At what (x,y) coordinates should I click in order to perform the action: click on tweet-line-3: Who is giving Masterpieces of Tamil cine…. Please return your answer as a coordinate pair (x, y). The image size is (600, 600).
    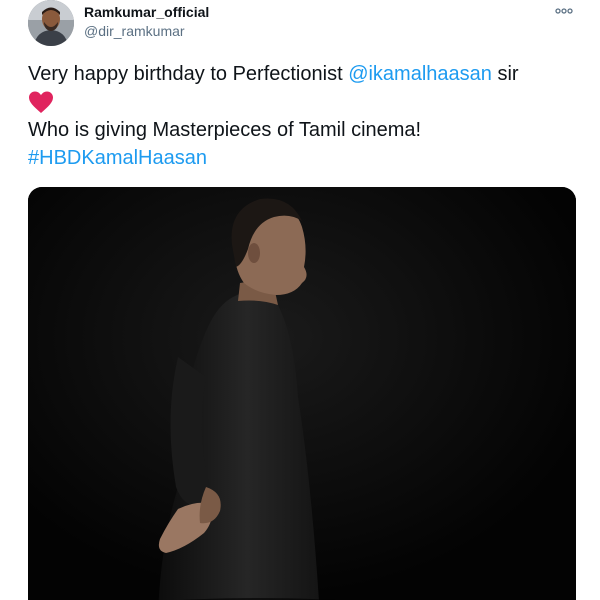
    Looking at the image, I should click on (225, 130).